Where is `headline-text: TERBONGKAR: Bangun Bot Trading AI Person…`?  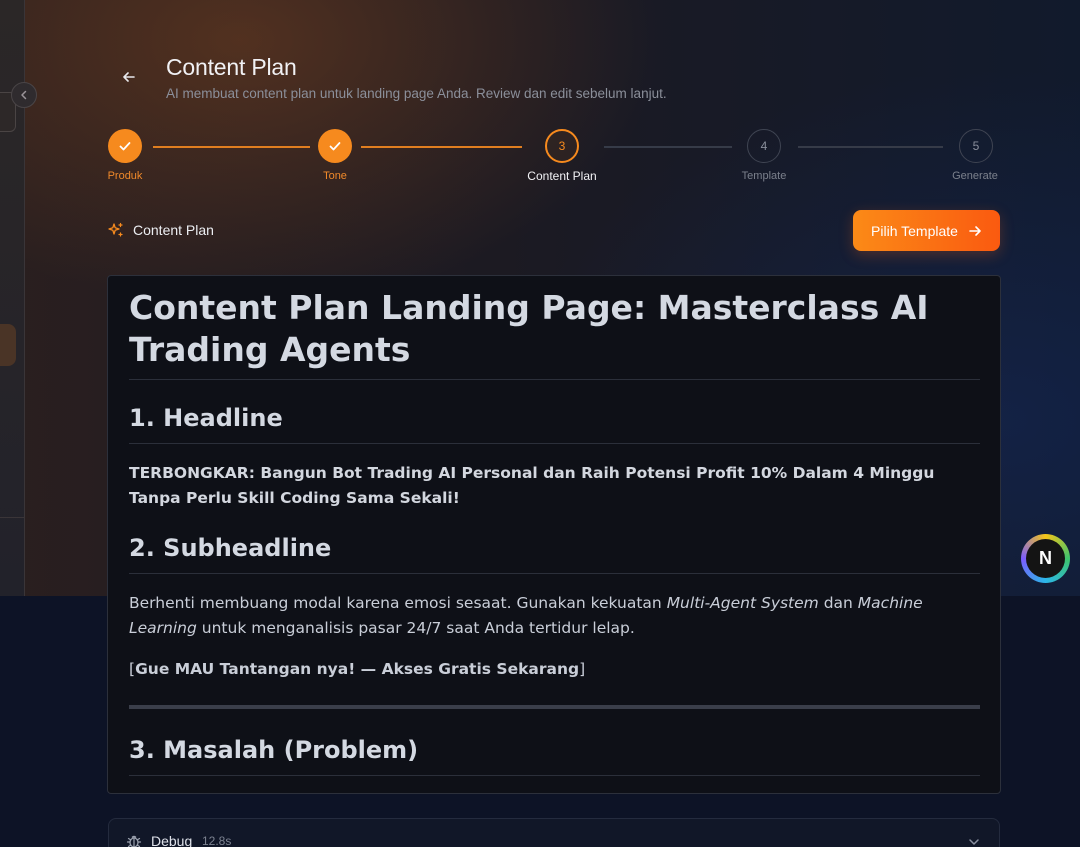
headline-text: TERBONGKAR: Bangun Bot Trading AI Person… is located at coordinates (532, 485).